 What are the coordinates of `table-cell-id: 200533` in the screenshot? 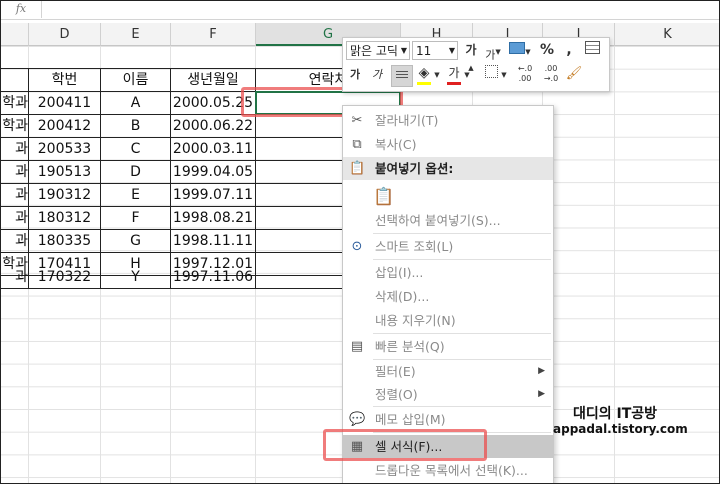 It's located at (64, 149).